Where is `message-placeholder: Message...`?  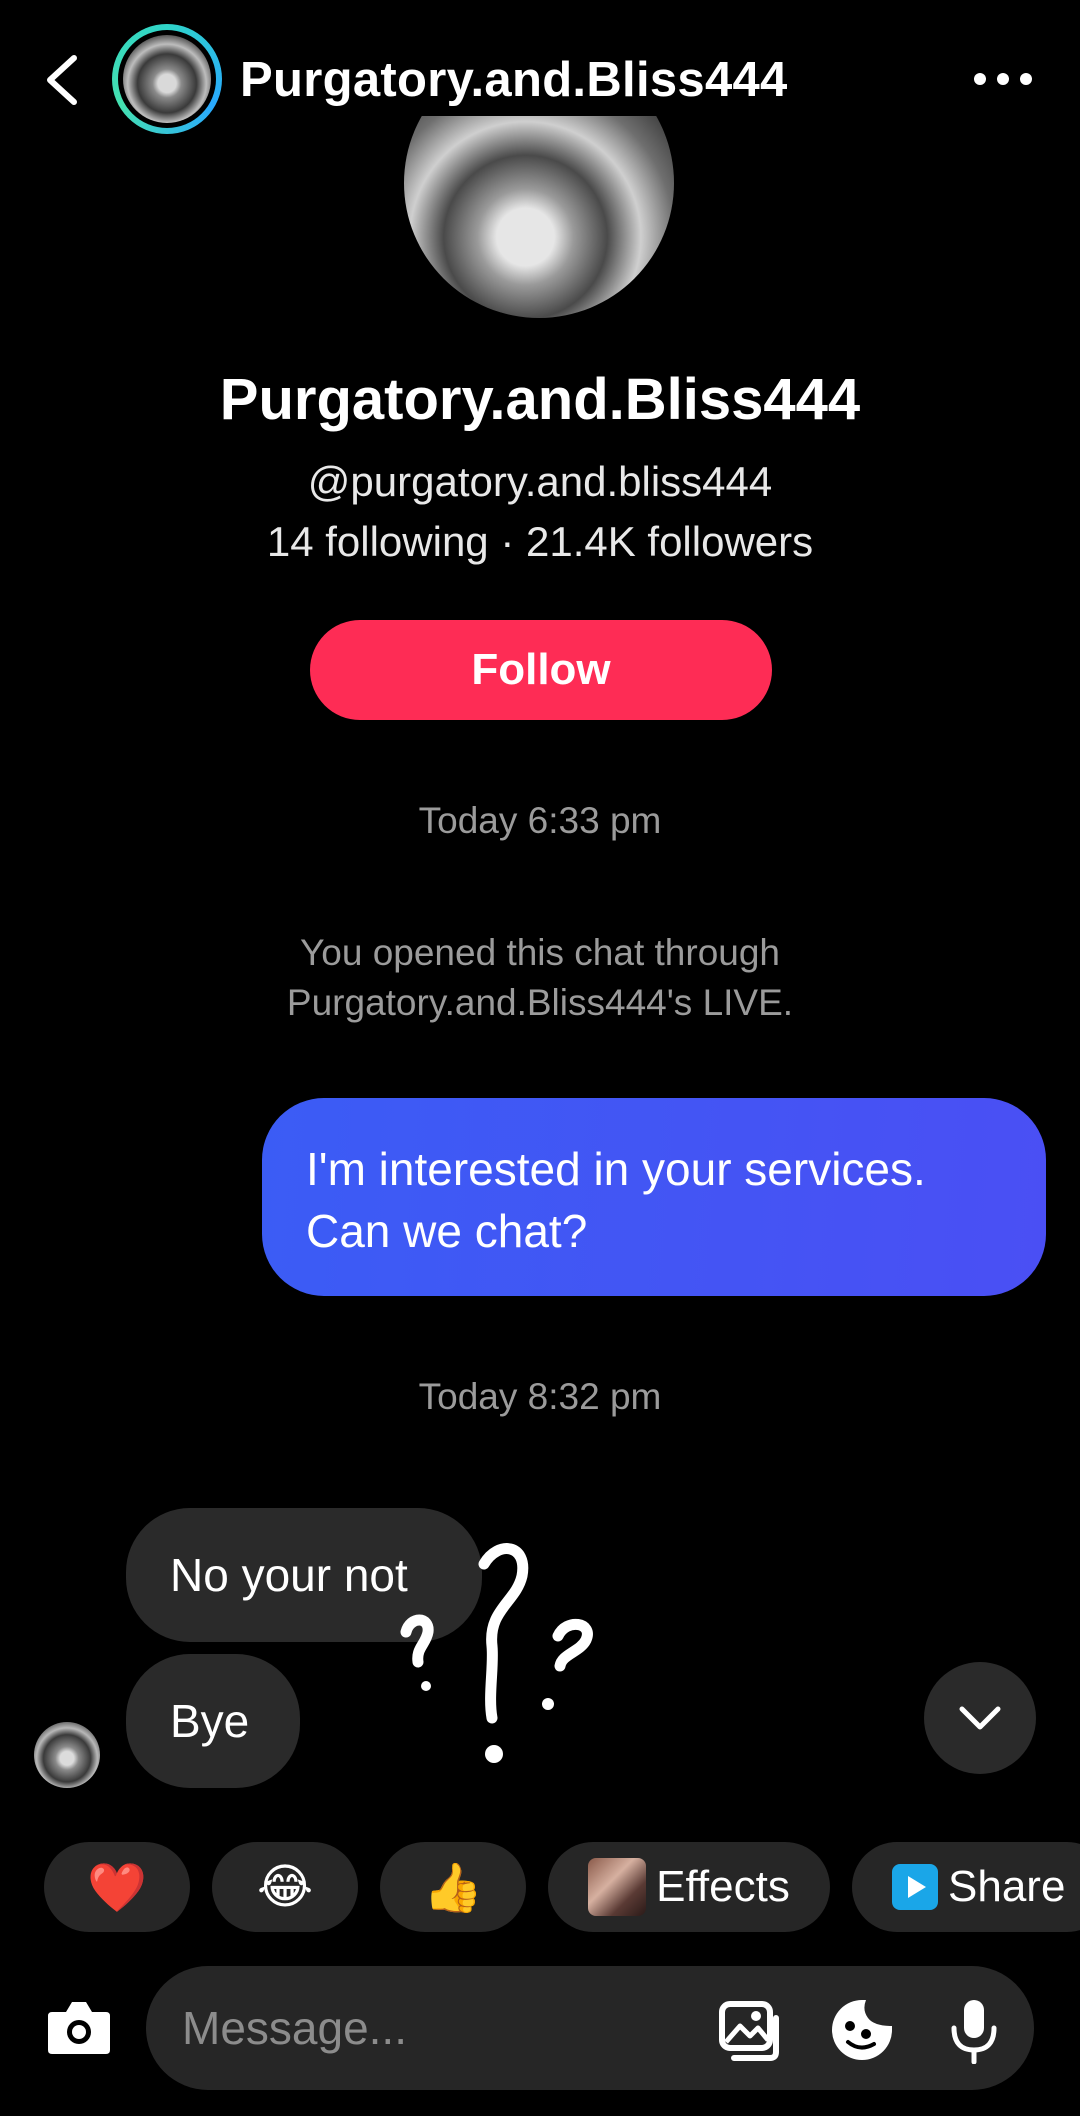
message-placeholder: Message... is located at coordinates (294, 2028).